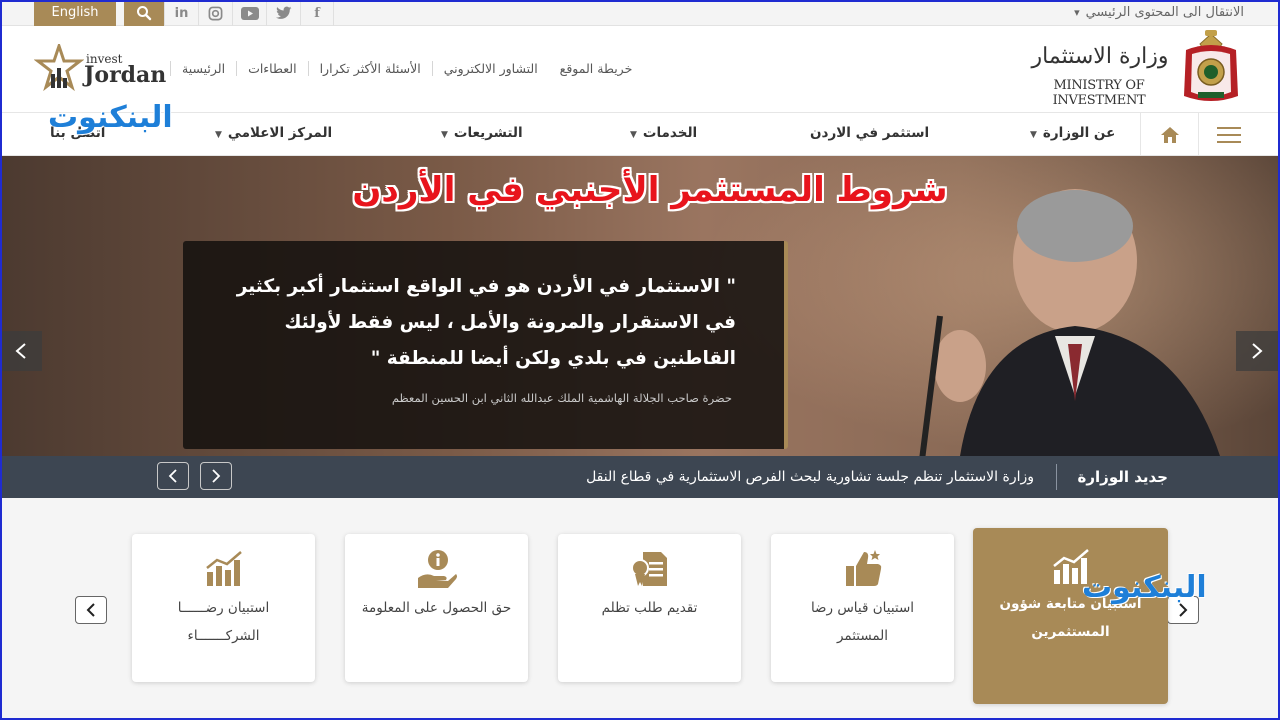 This screenshot has width=1280, height=720. What do you see at coordinates (1122, 477) in the screenshot?
I see `ticker-title: جديد الوزارة` at bounding box center [1122, 477].